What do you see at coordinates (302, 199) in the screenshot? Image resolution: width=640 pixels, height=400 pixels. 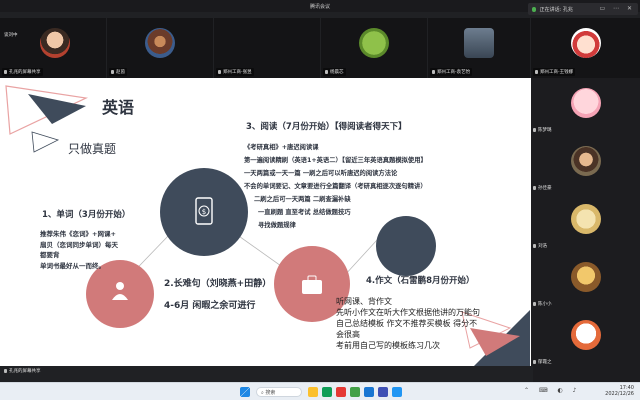 I see `section3-line: 二刷之后可一天两篇 二刷查漏补缺` at bounding box center [302, 199].